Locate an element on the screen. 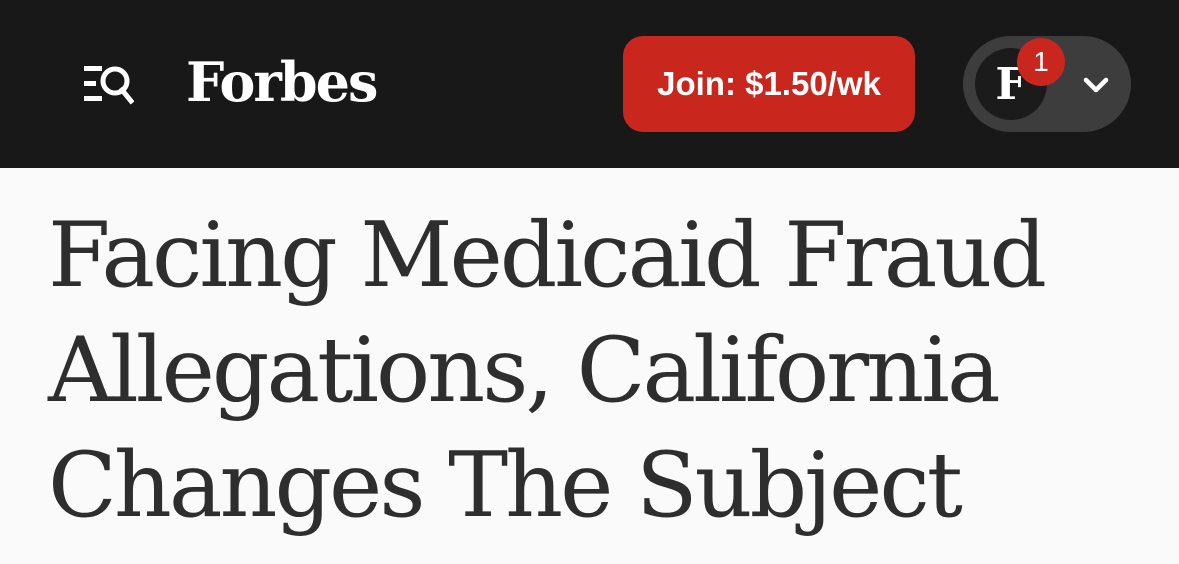 This screenshot has height=564, width=1179. forbes-logo: Forbes is located at coordinates (282, 82).